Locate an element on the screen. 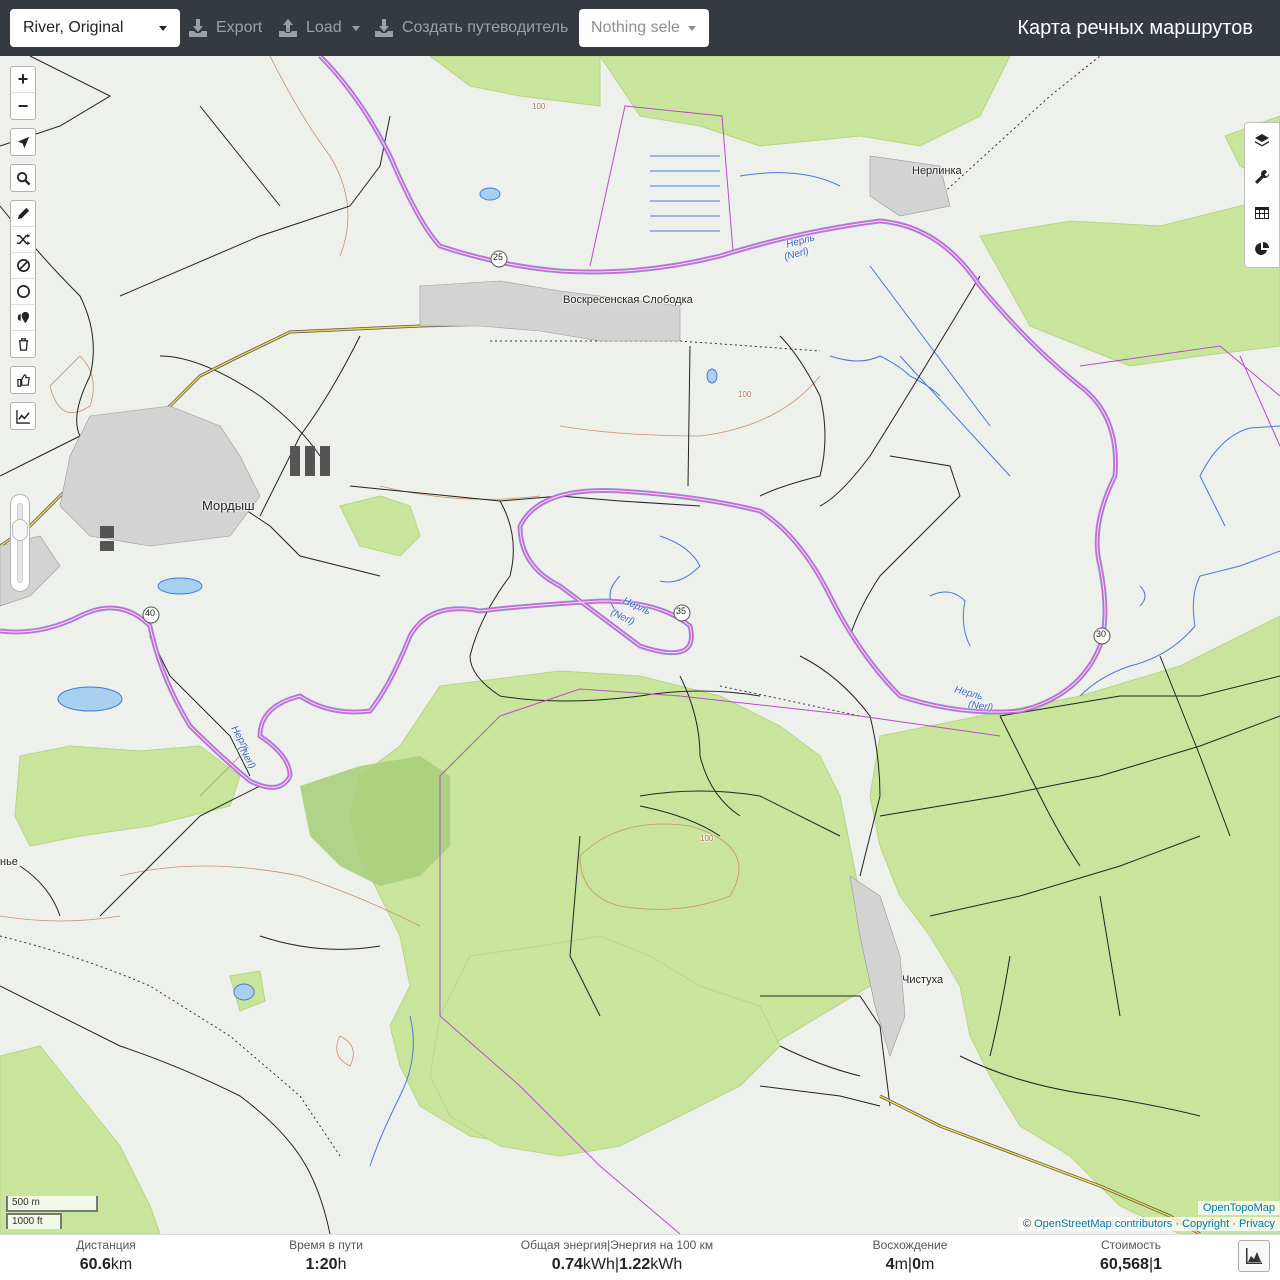  shuffle-icon is located at coordinates (23, 239).